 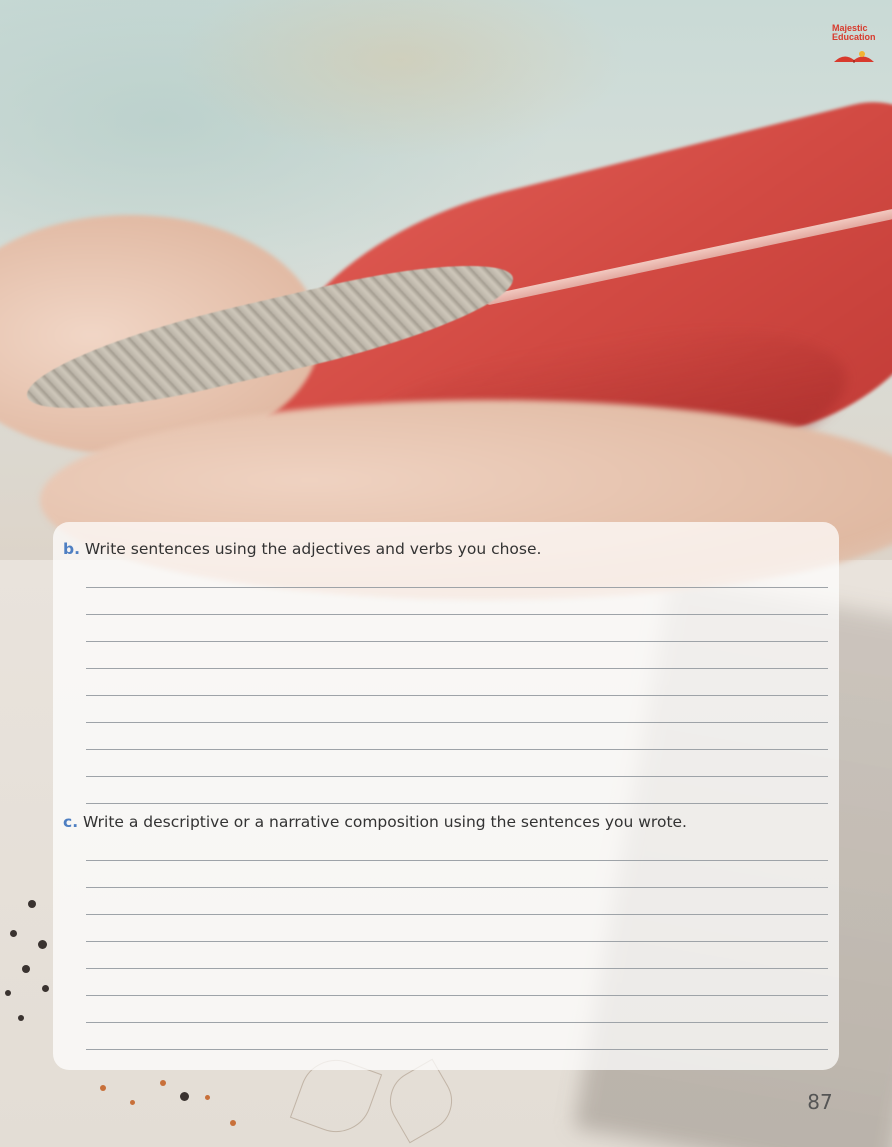 What do you see at coordinates (71, 822) in the screenshot?
I see `exercise-c-letter: c.` at bounding box center [71, 822].